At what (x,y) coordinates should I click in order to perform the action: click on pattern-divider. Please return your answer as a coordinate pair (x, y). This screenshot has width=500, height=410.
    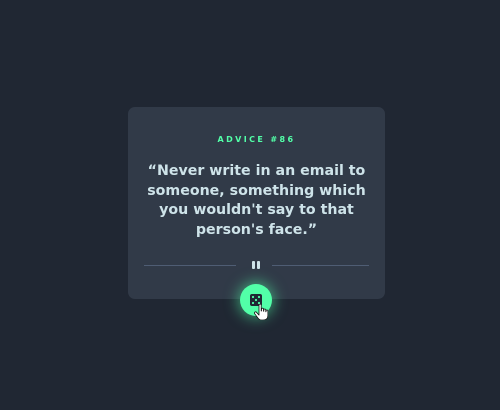
    Looking at the image, I should click on (256, 265).